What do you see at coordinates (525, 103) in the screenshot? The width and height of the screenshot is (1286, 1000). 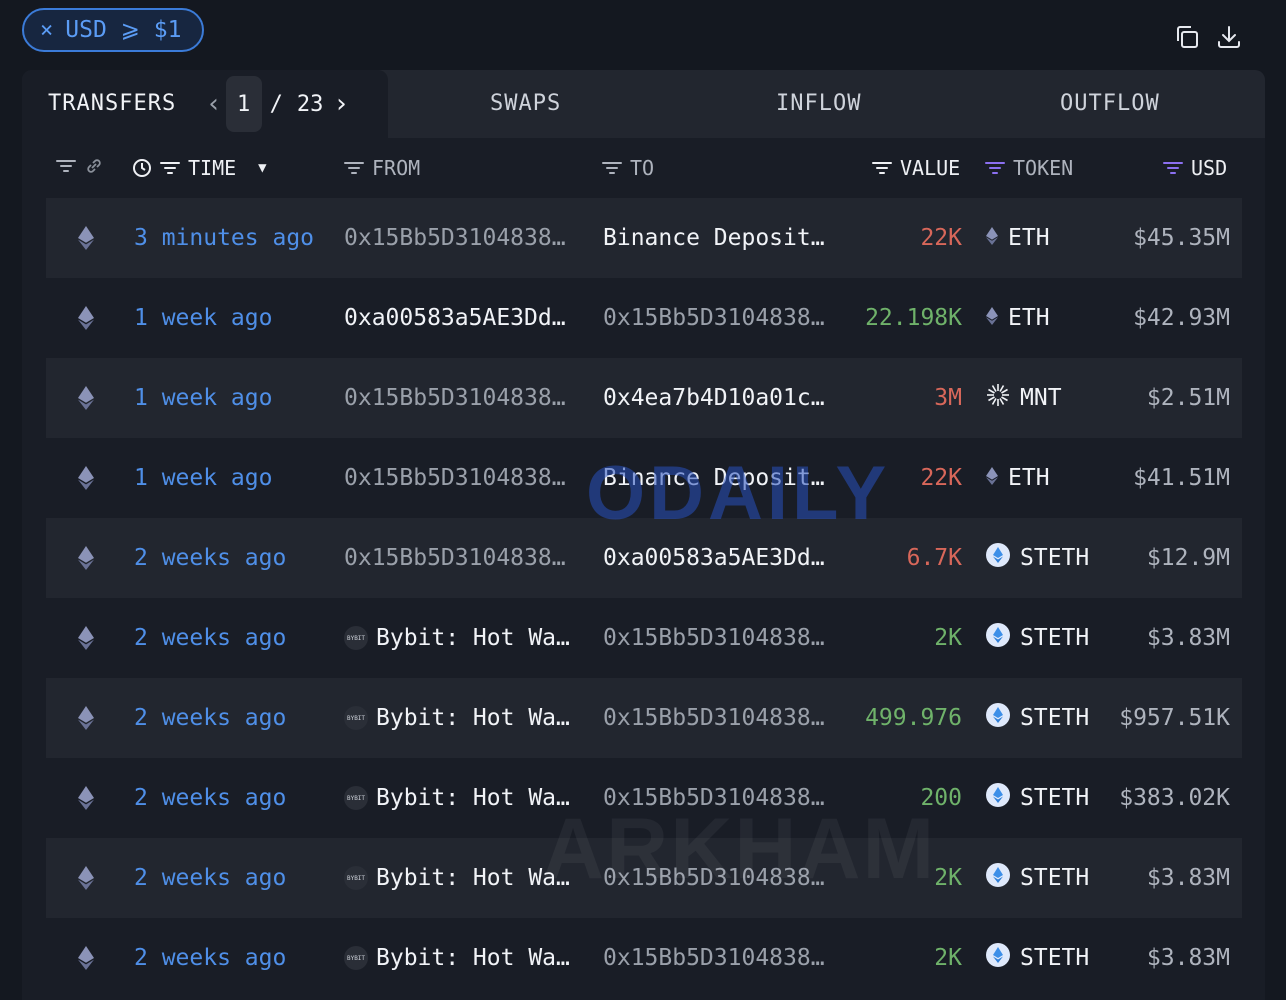 I see `tab-swaps: SWAPS` at bounding box center [525, 103].